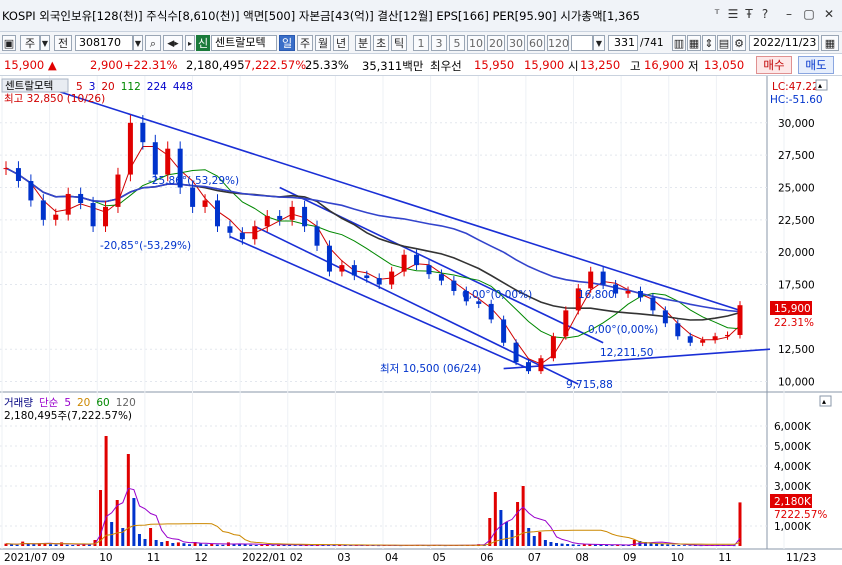  What do you see at coordinates (421, 43) in the screenshot?
I see `interval-1: 1` at bounding box center [421, 43].